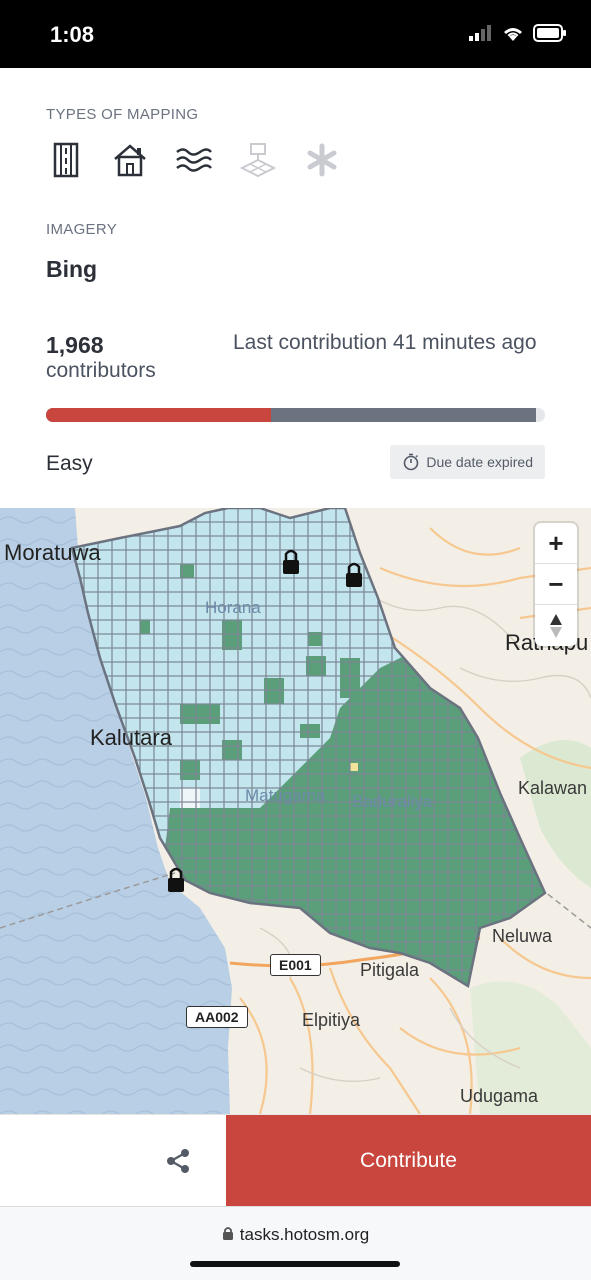 The image size is (591, 1280). What do you see at coordinates (66, 160) in the screenshot?
I see `roads-icon` at bounding box center [66, 160].